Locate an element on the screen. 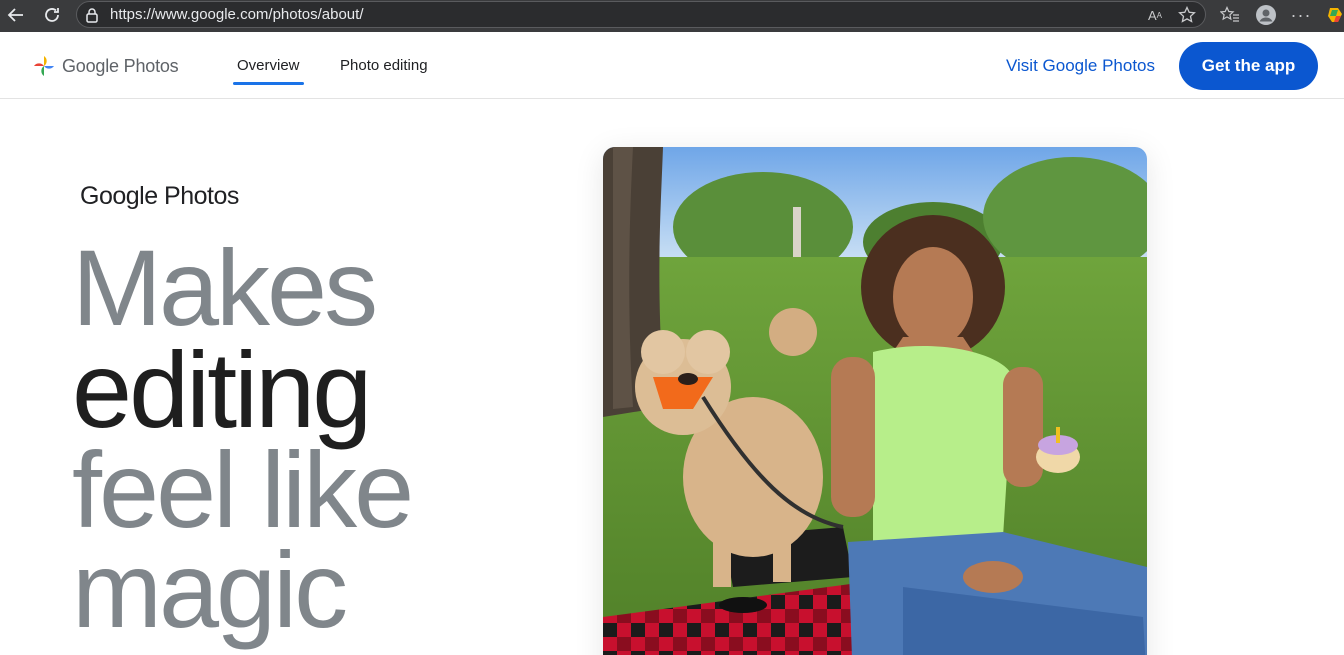 The height and width of the screenshot is (655, 1344). logo-text: Google Photos is located at coordinates (120, 65).